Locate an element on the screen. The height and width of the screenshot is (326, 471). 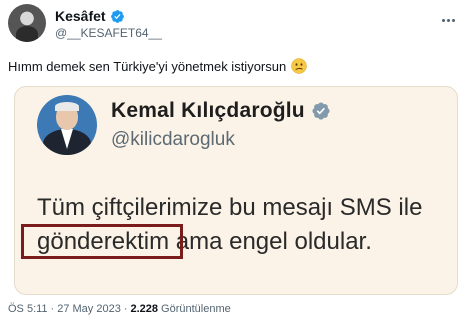
more-options-icon is located at coordinates (448, 20).